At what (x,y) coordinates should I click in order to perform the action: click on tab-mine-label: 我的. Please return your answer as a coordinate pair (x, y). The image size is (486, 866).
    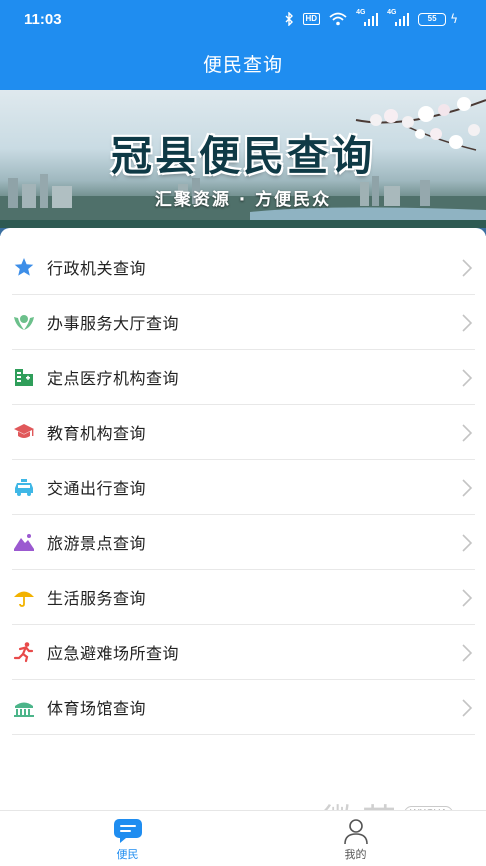
    Looking at the image, I should click on (355, 854).